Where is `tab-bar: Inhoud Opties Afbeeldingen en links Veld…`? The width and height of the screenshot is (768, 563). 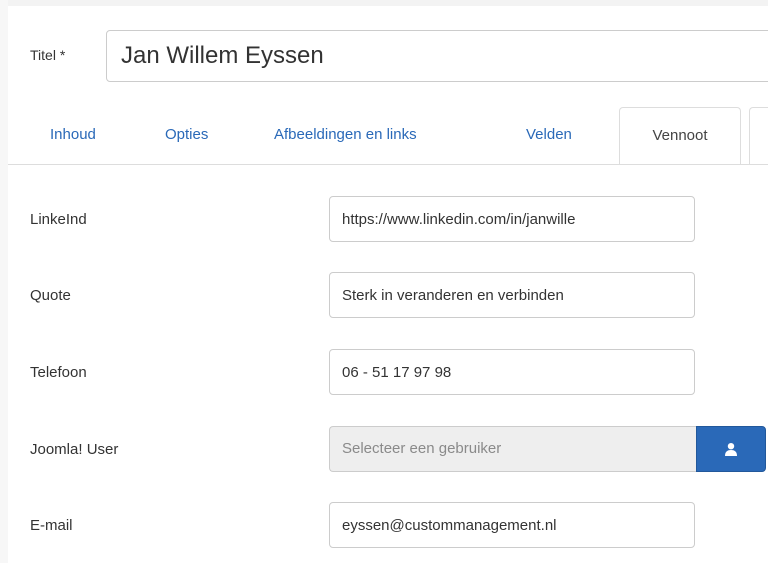
tab-bar: Inhoud Opties Afbeeldingen en links Veld… is located at coordinates (388, 136).